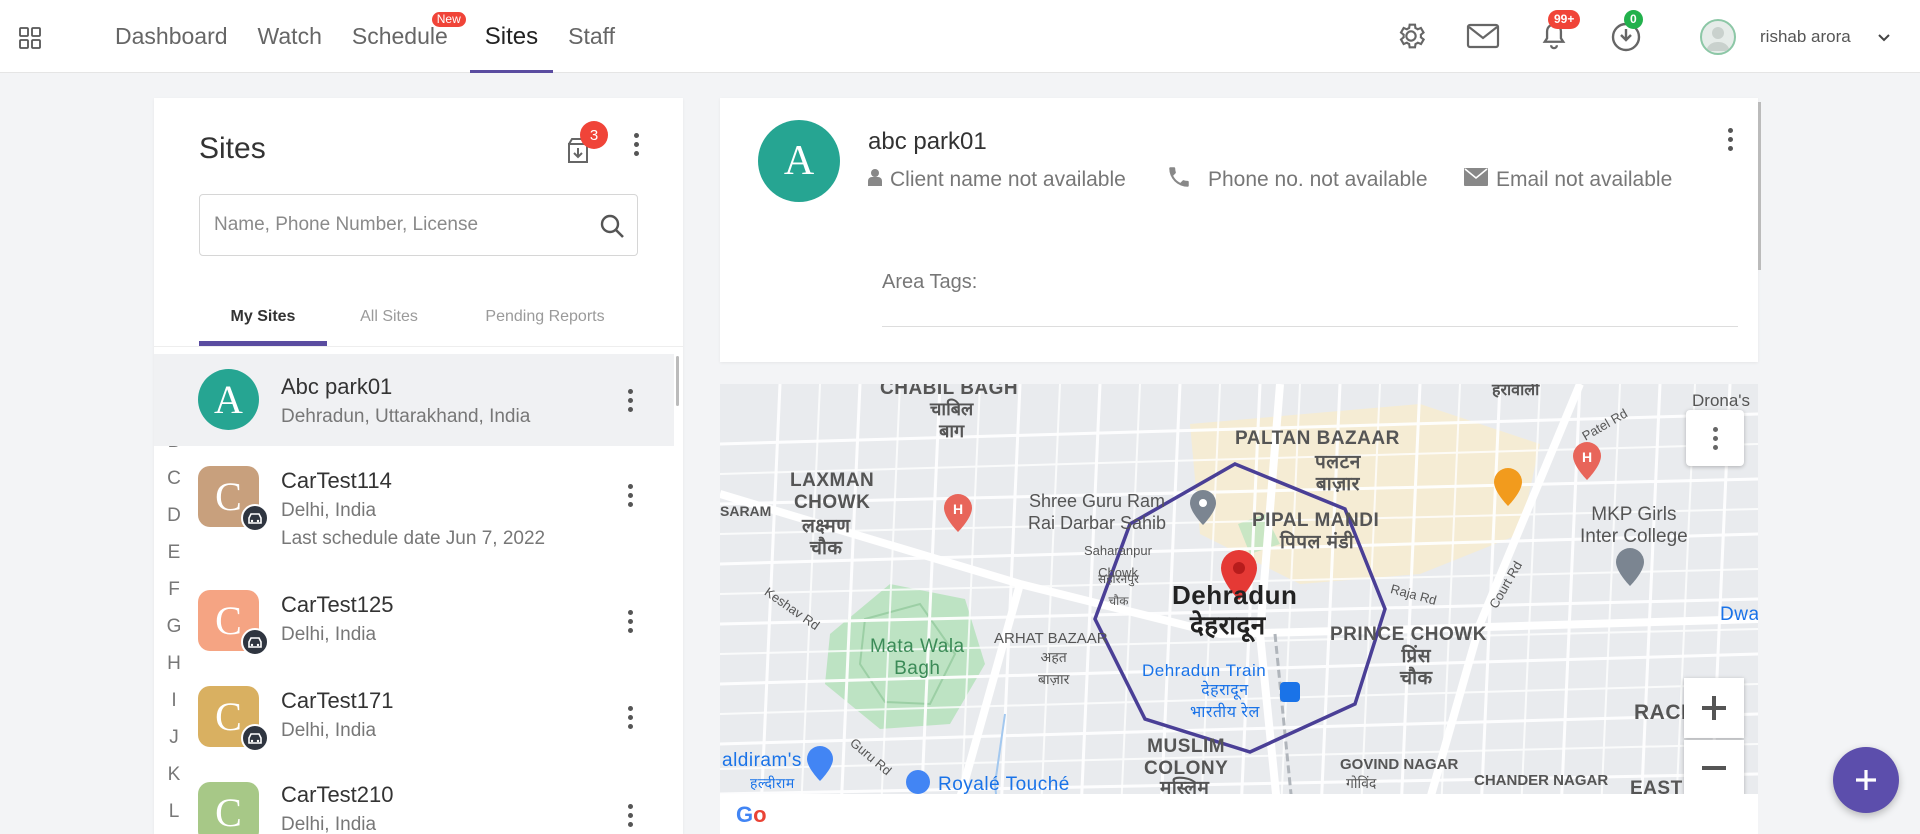  I want to click on nav-sites: Sites, so click(511, 36).